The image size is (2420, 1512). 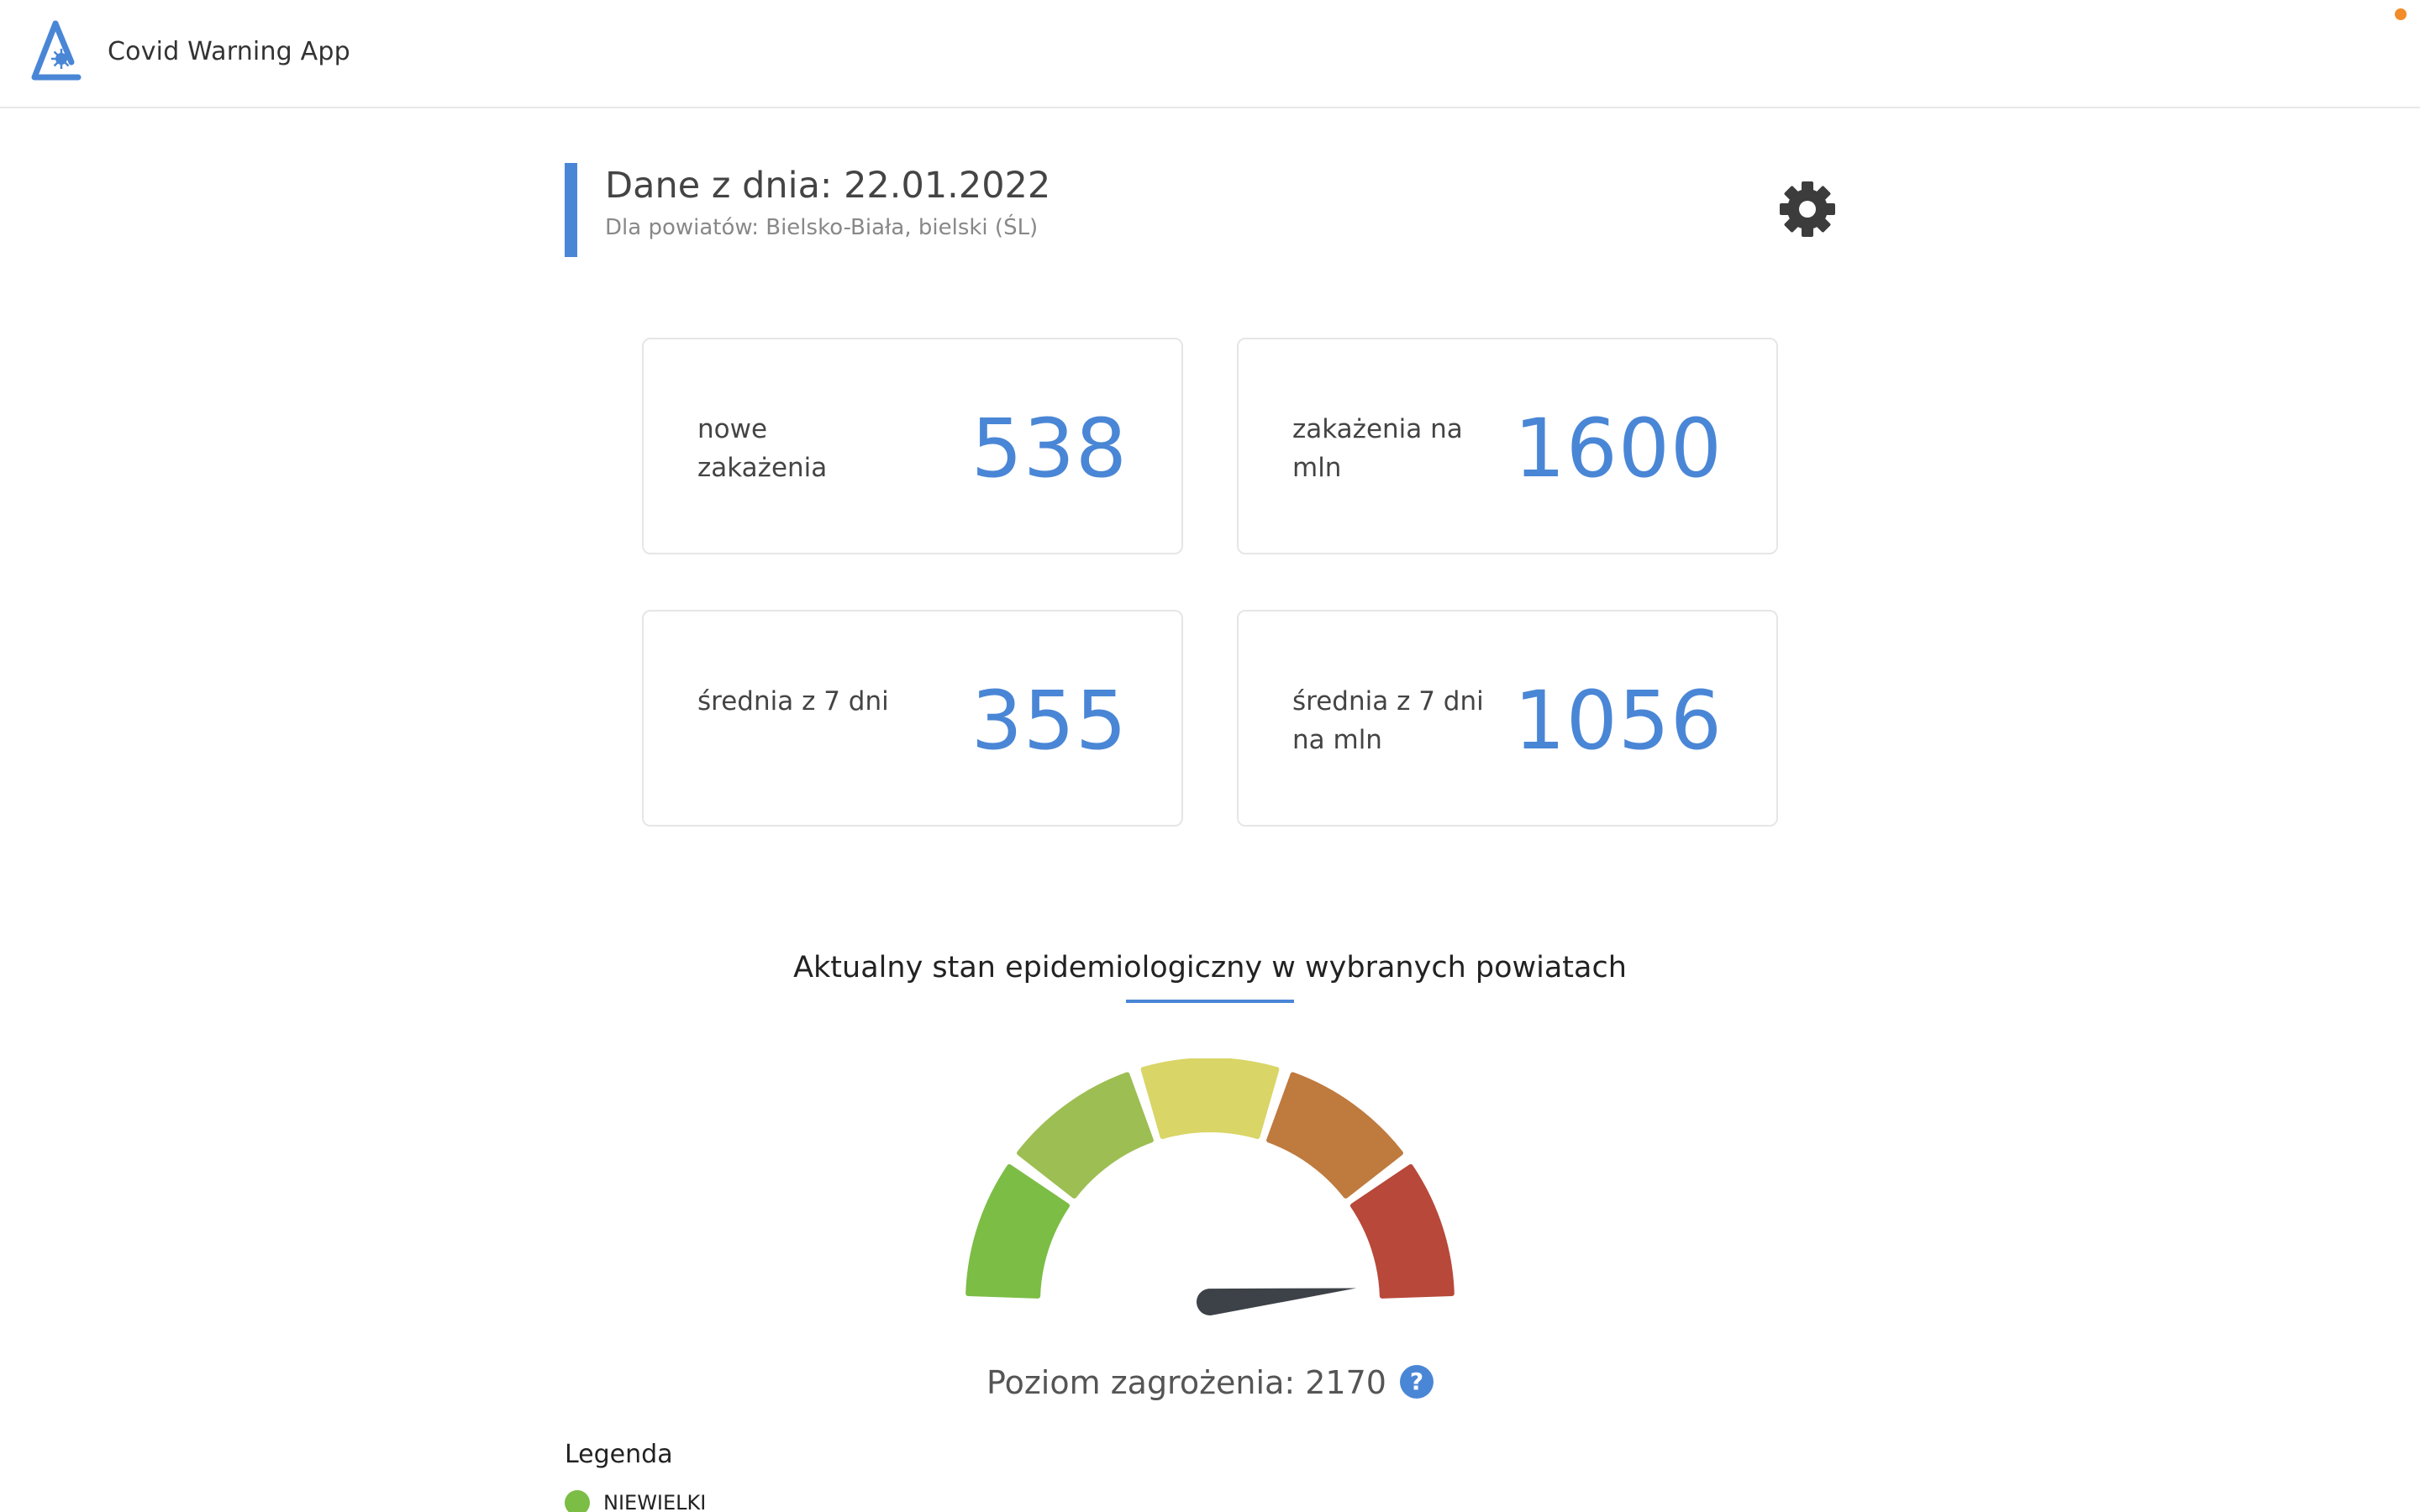 I want to click on top-bar: Covid Warning App, so click(x=1210, y=54).